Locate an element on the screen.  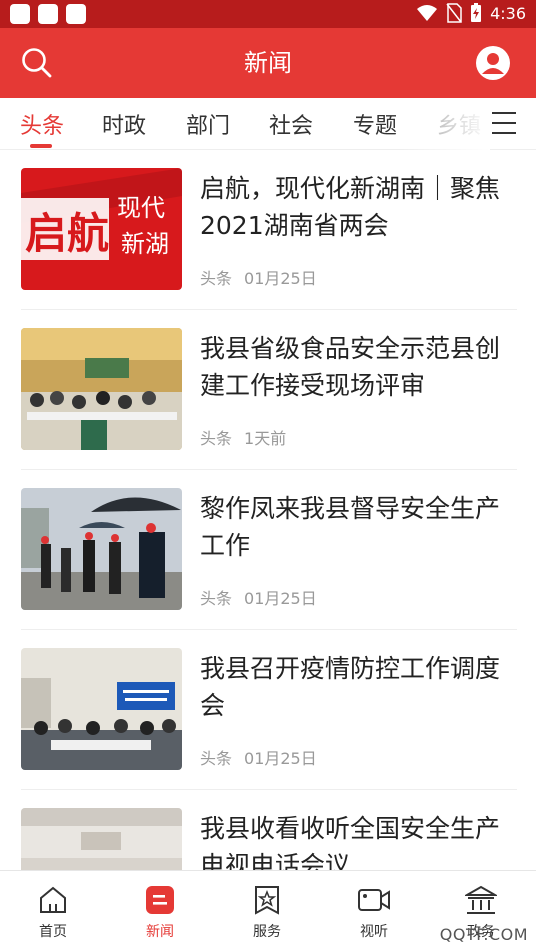
nav-service: 服务 is located at coordinates (267, 913).